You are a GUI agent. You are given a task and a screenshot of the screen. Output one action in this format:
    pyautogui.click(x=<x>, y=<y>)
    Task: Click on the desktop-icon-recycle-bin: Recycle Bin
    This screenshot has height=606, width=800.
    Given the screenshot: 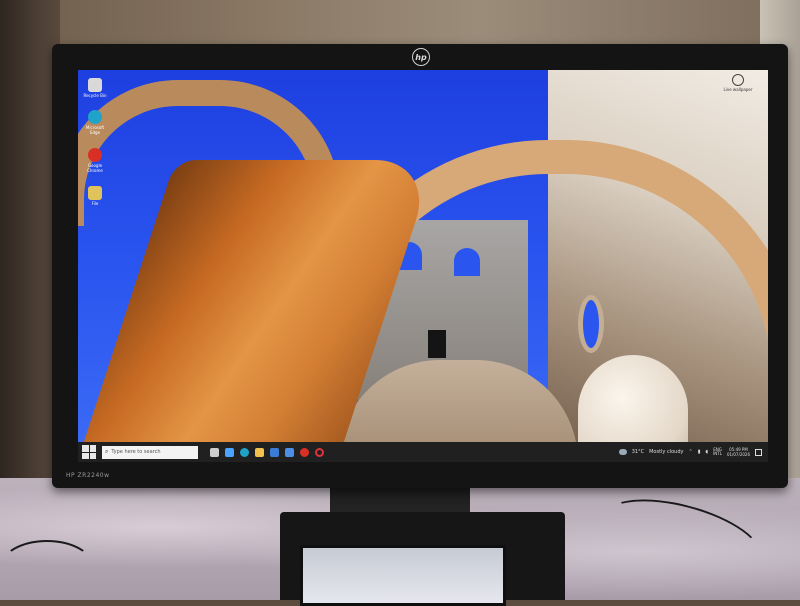 What is the action you would take?
    pyautogui.click(x=95, y=88)
    